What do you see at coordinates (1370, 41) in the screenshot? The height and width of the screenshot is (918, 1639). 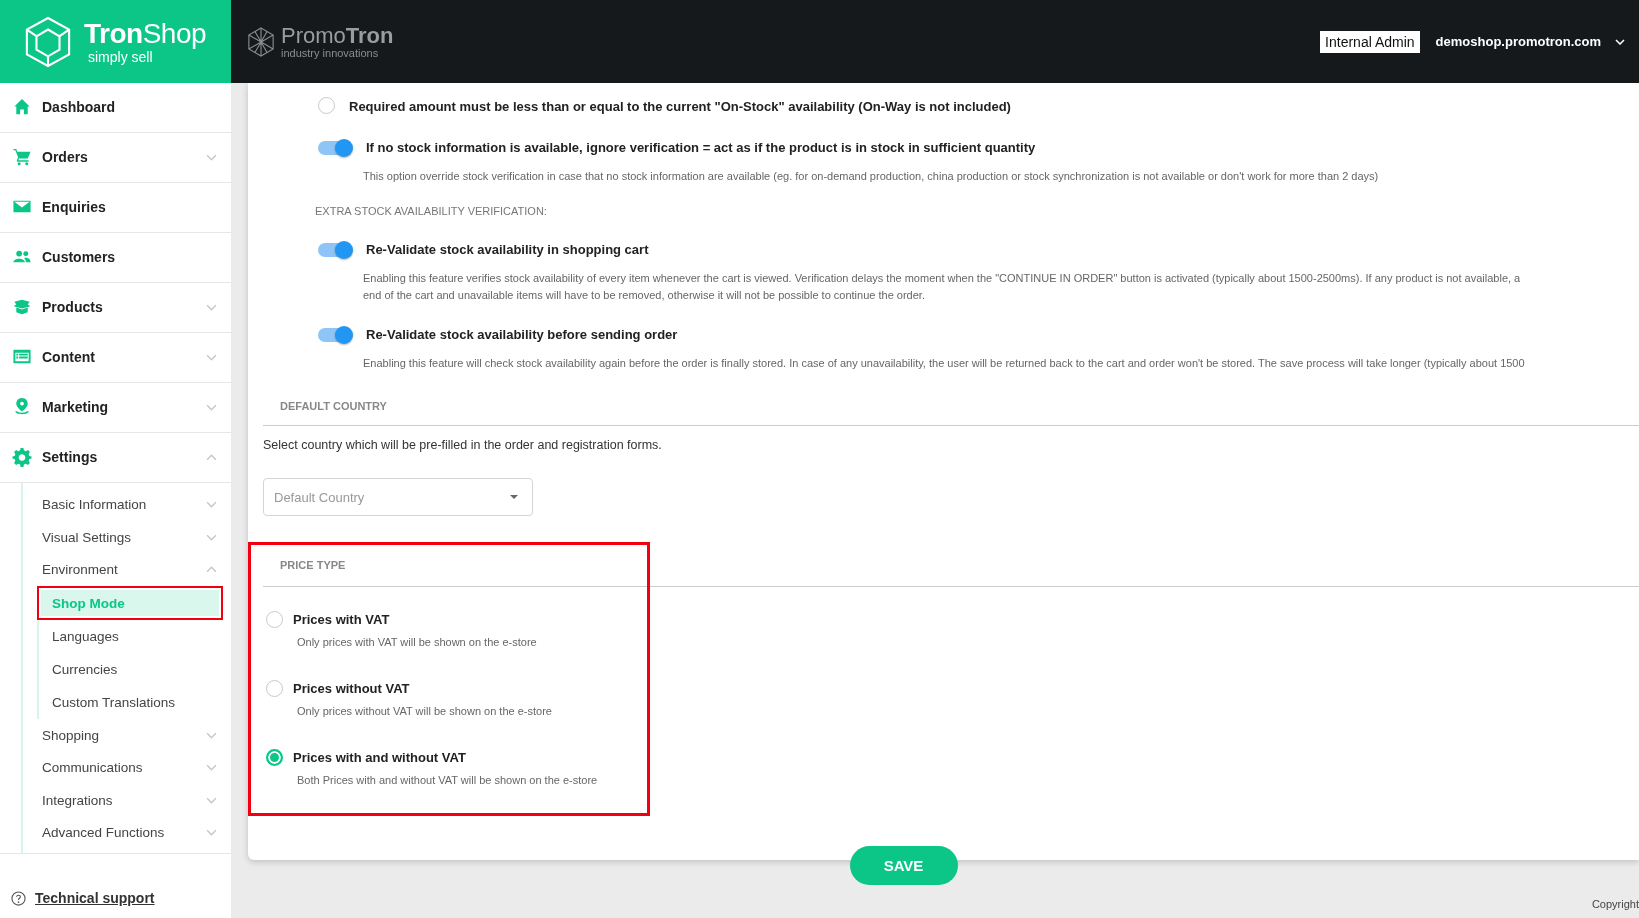 I see `user-role-badge: Internal Admin` at bounding box center [1370, 41].